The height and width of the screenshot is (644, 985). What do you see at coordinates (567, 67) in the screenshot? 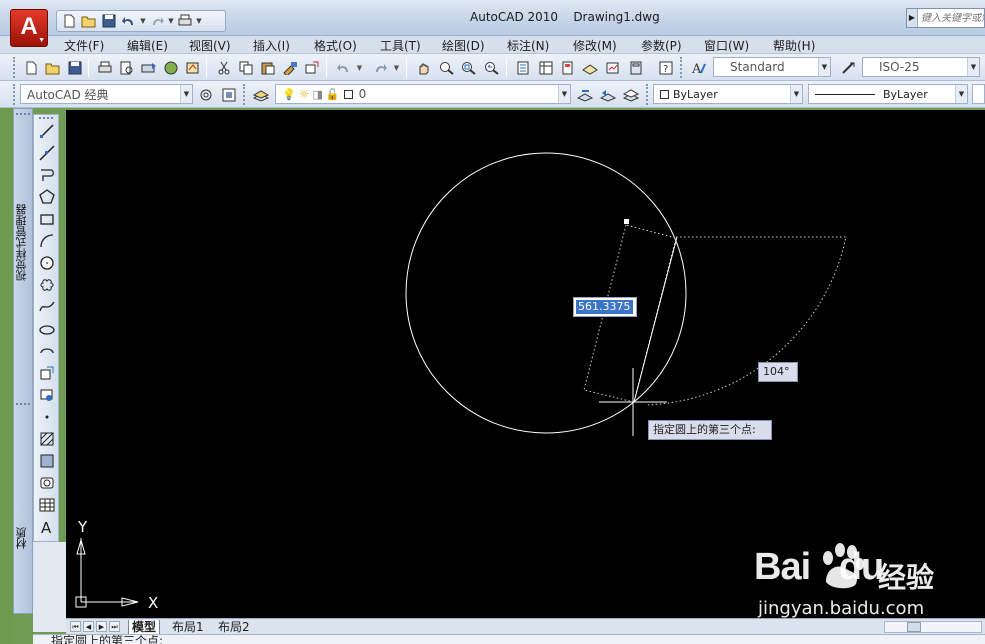
I see `tool-palettes-icon` at bounding box center [567, 67].